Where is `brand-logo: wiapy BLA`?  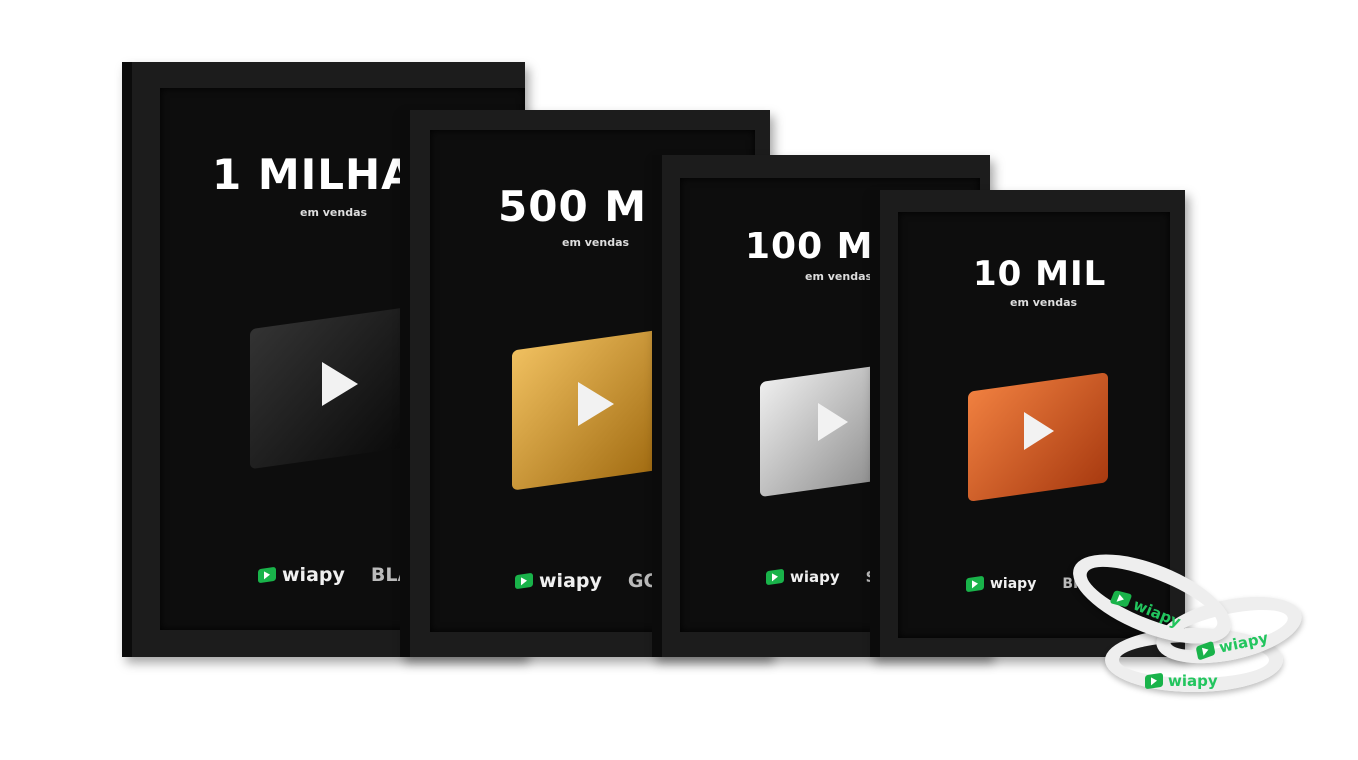 brand-logo: wiapy BLA is located at coordinates (335, 575).